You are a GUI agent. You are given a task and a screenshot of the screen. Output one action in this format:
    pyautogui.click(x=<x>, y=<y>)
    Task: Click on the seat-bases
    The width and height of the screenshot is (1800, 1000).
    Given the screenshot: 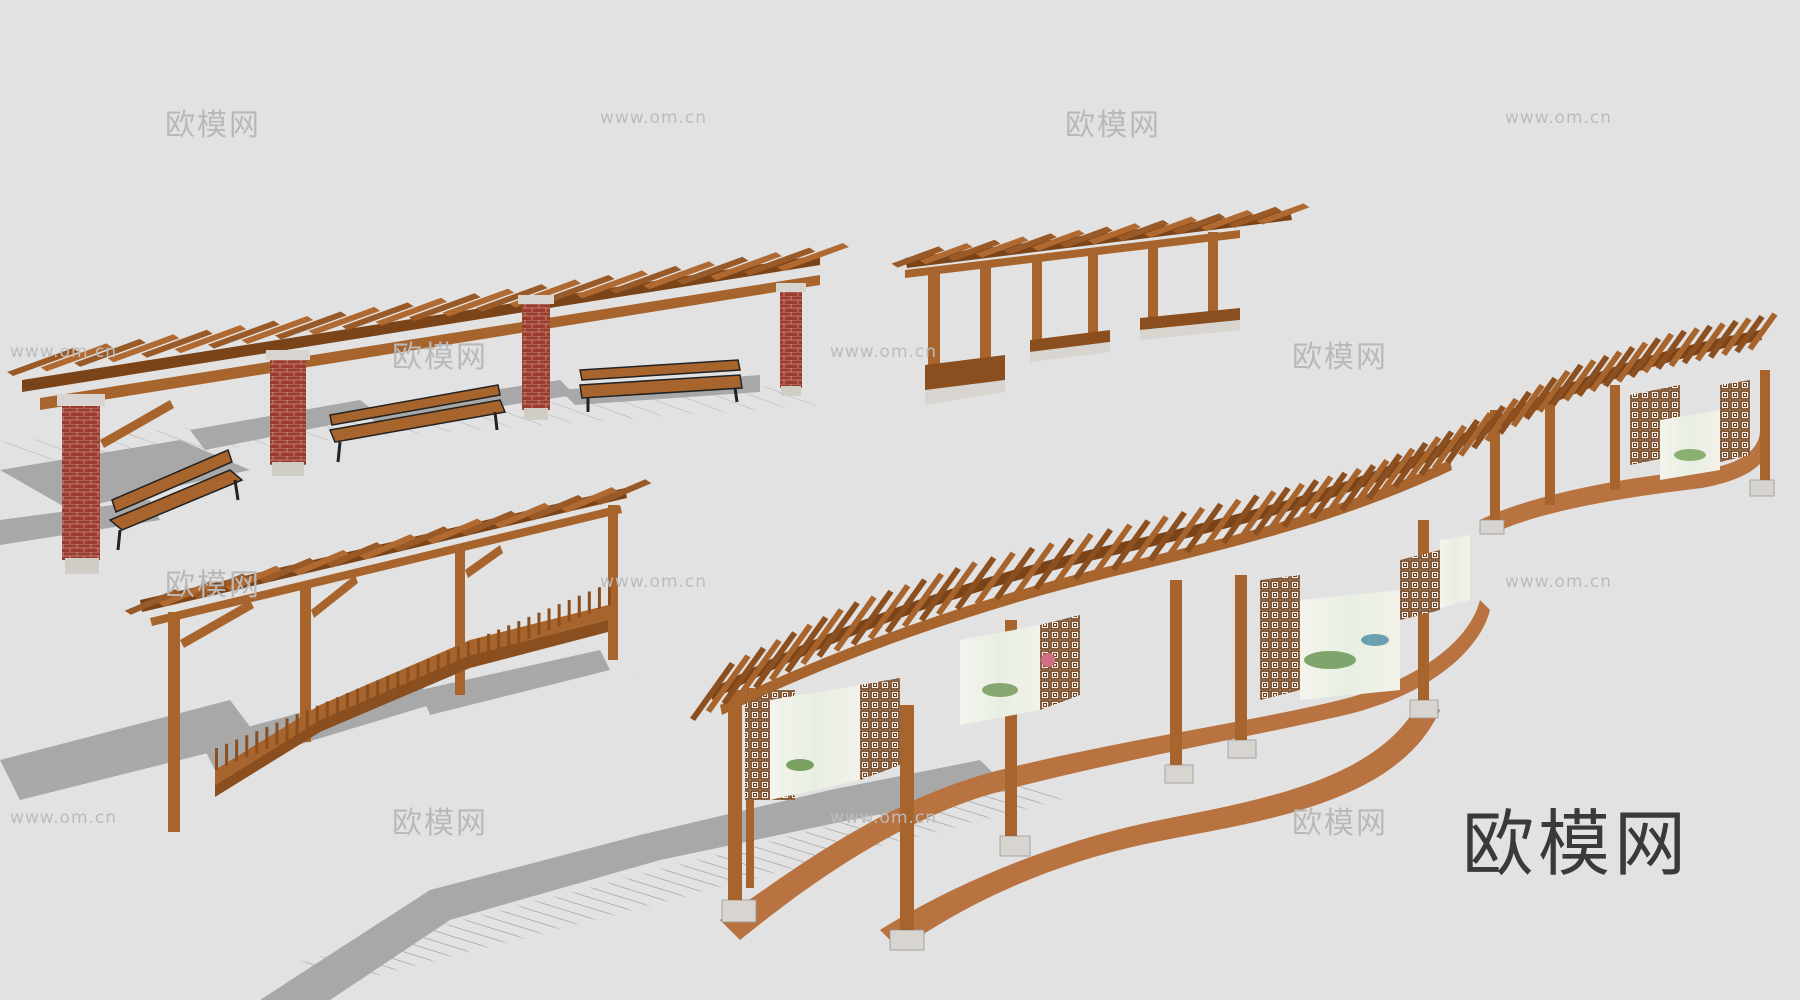 What is the action you would take?
    pyautogui.click(x=1082, y=356)
    